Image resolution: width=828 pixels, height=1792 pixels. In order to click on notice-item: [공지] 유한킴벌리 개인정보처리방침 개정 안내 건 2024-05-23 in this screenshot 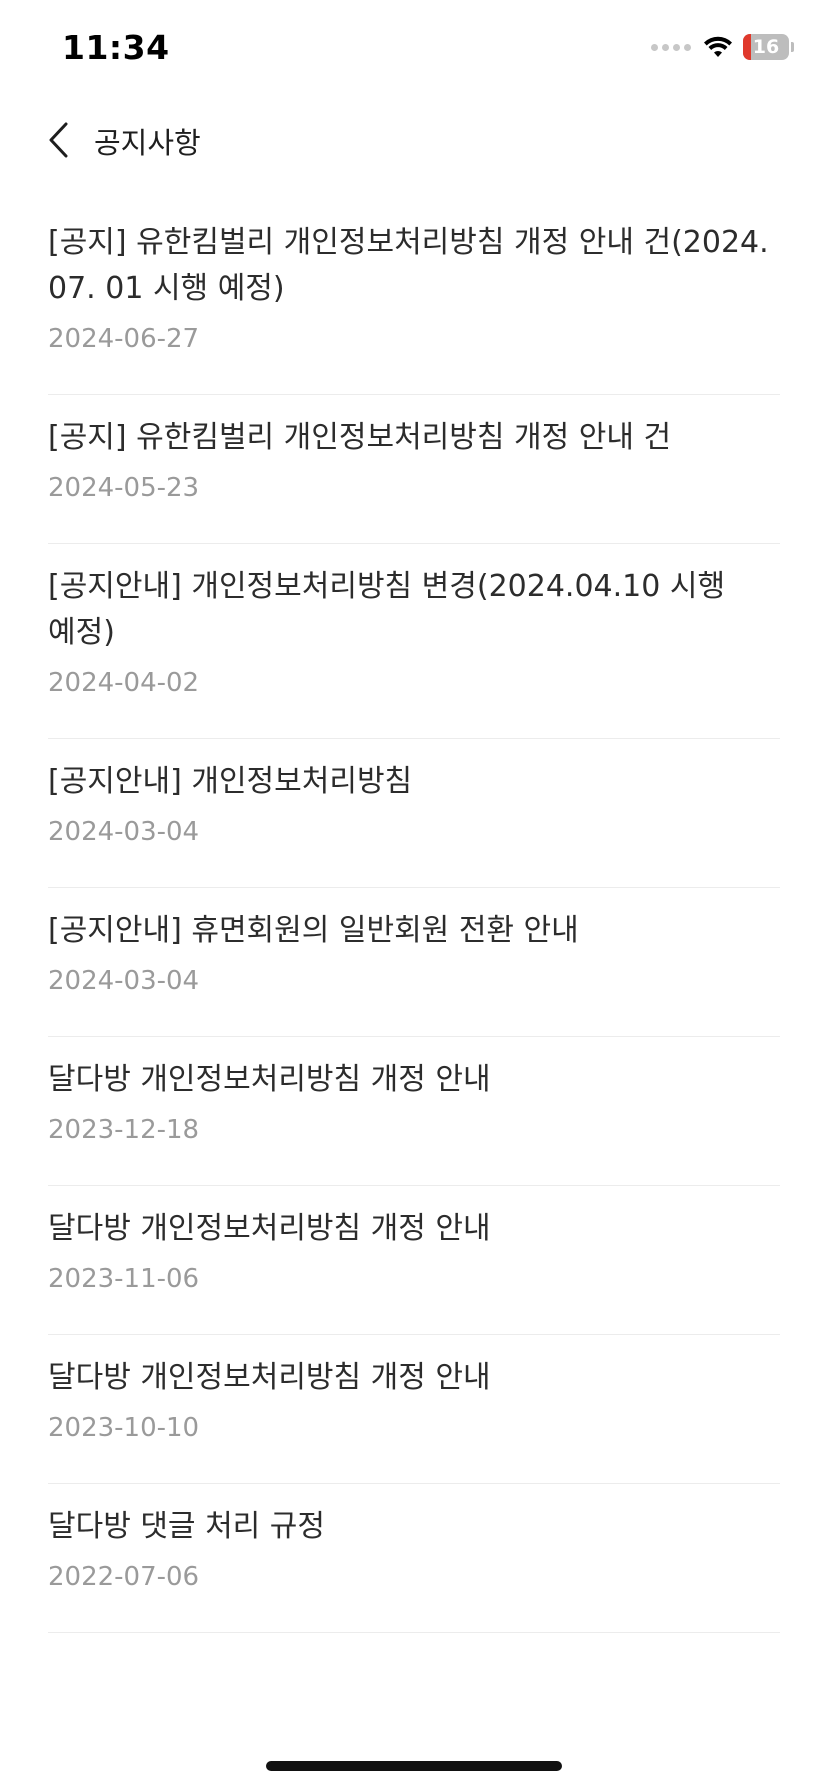, I will do `click(414, 469)`.